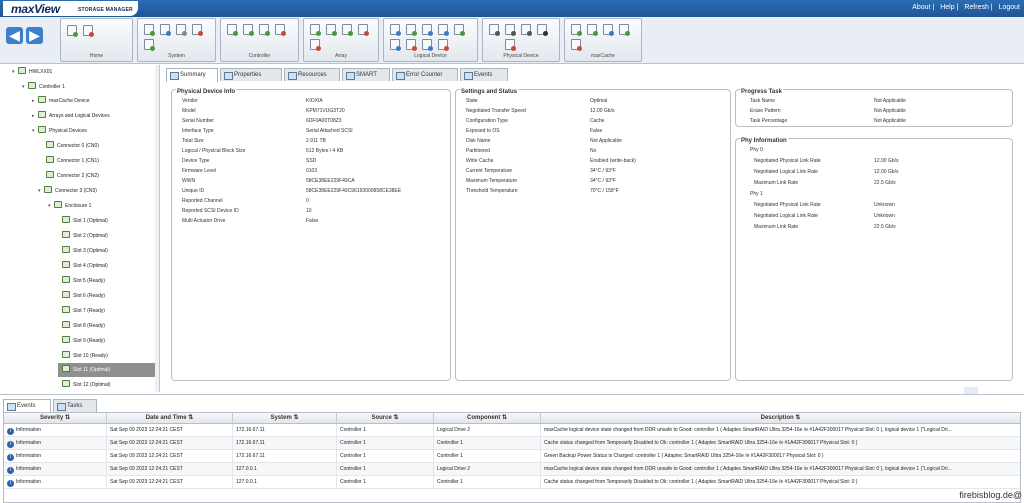 The width and height of the screenshot is (1024, 503). I want to click on system-log-icon, so click(165, 30).